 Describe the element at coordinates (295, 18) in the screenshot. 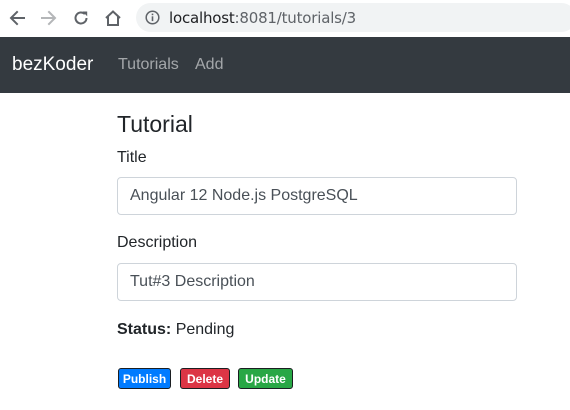

I see `url-path: :8081/tutorials/3` at that location.